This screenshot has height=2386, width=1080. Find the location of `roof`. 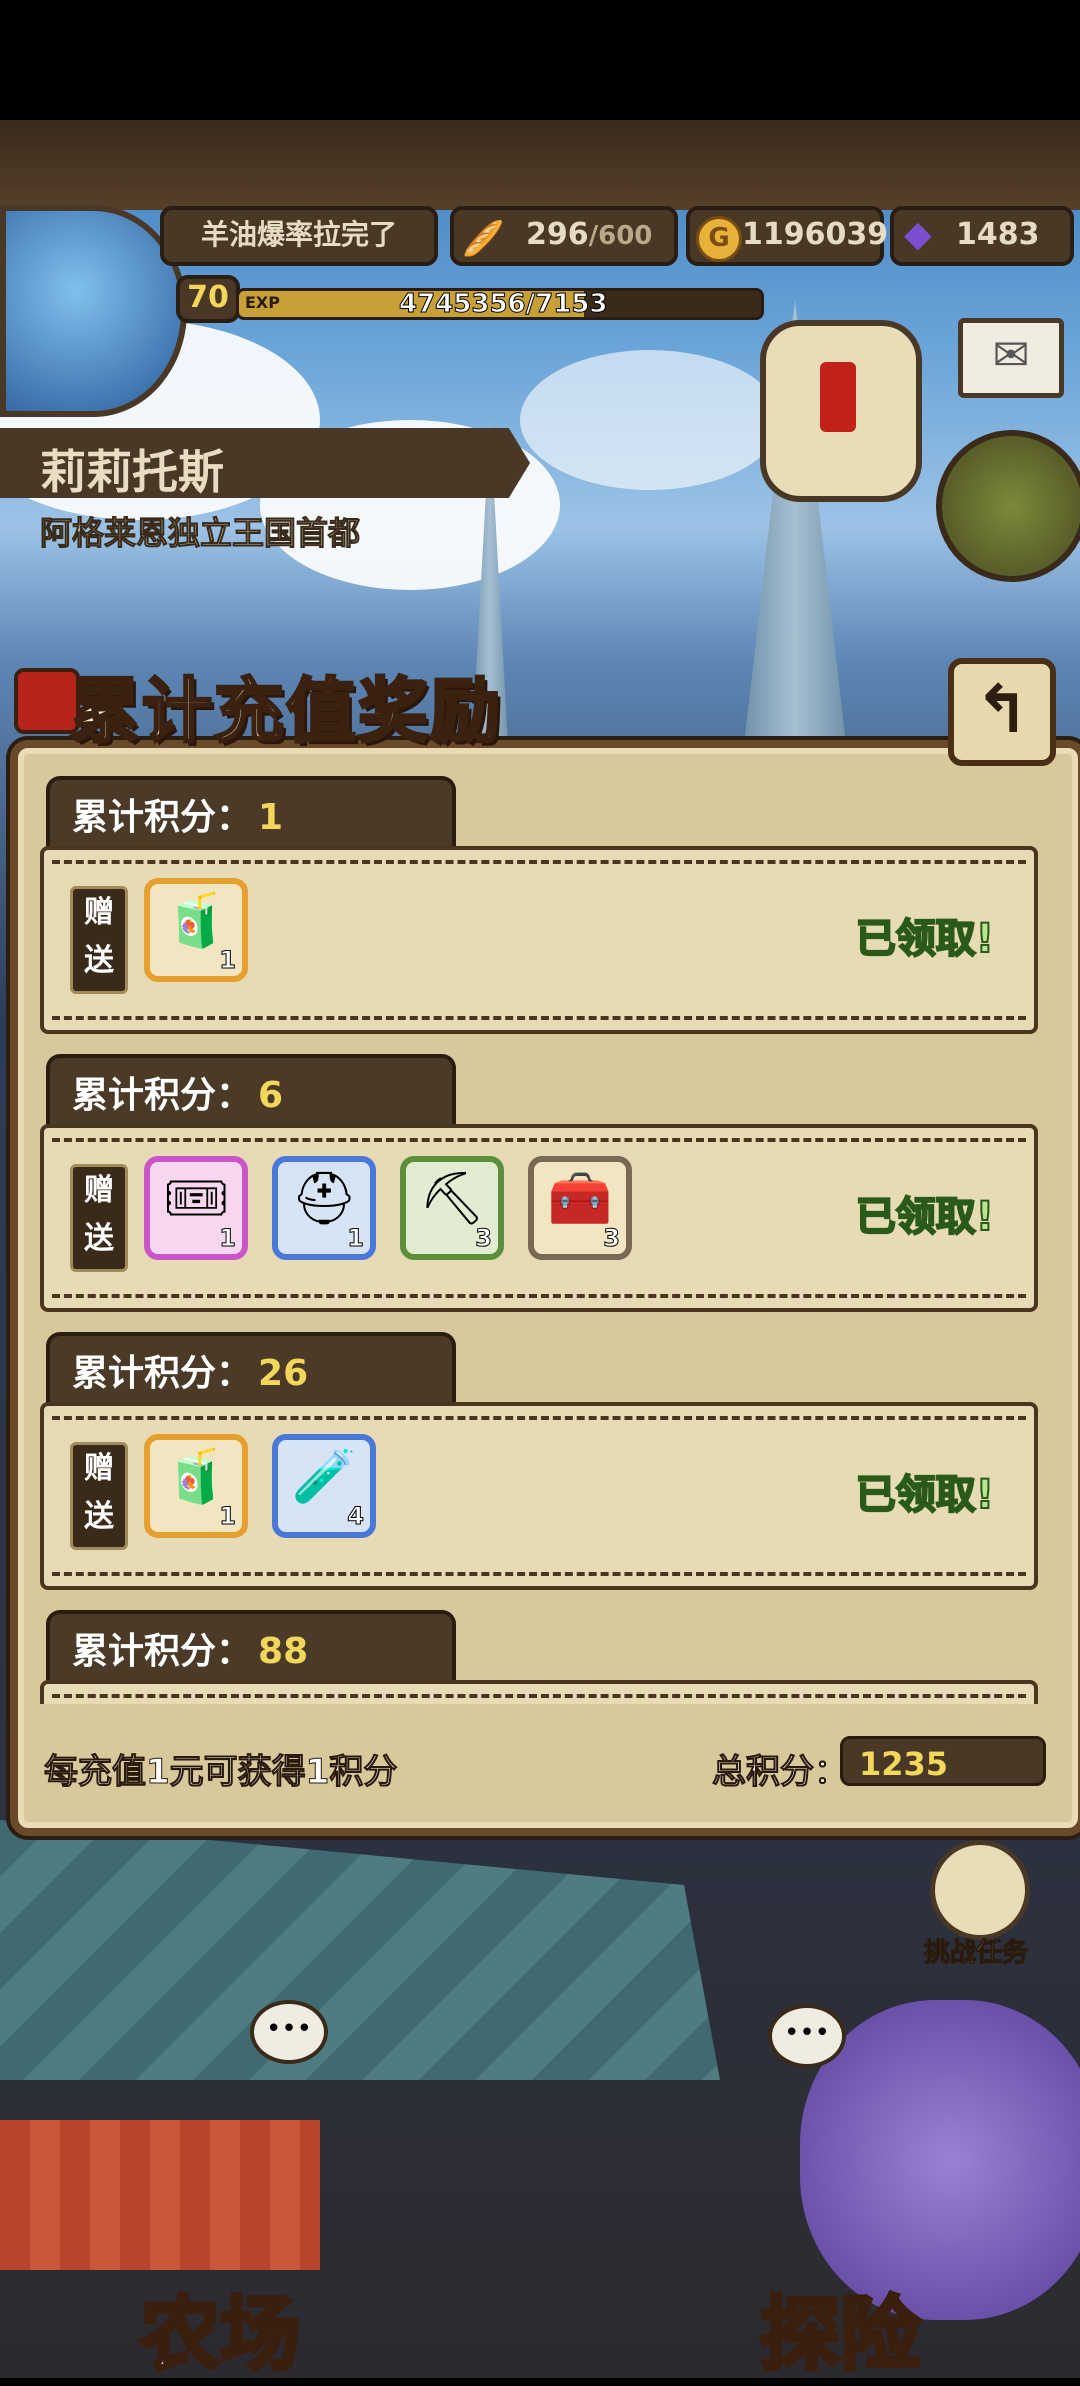

roof is located at coordinates (360, 1950).